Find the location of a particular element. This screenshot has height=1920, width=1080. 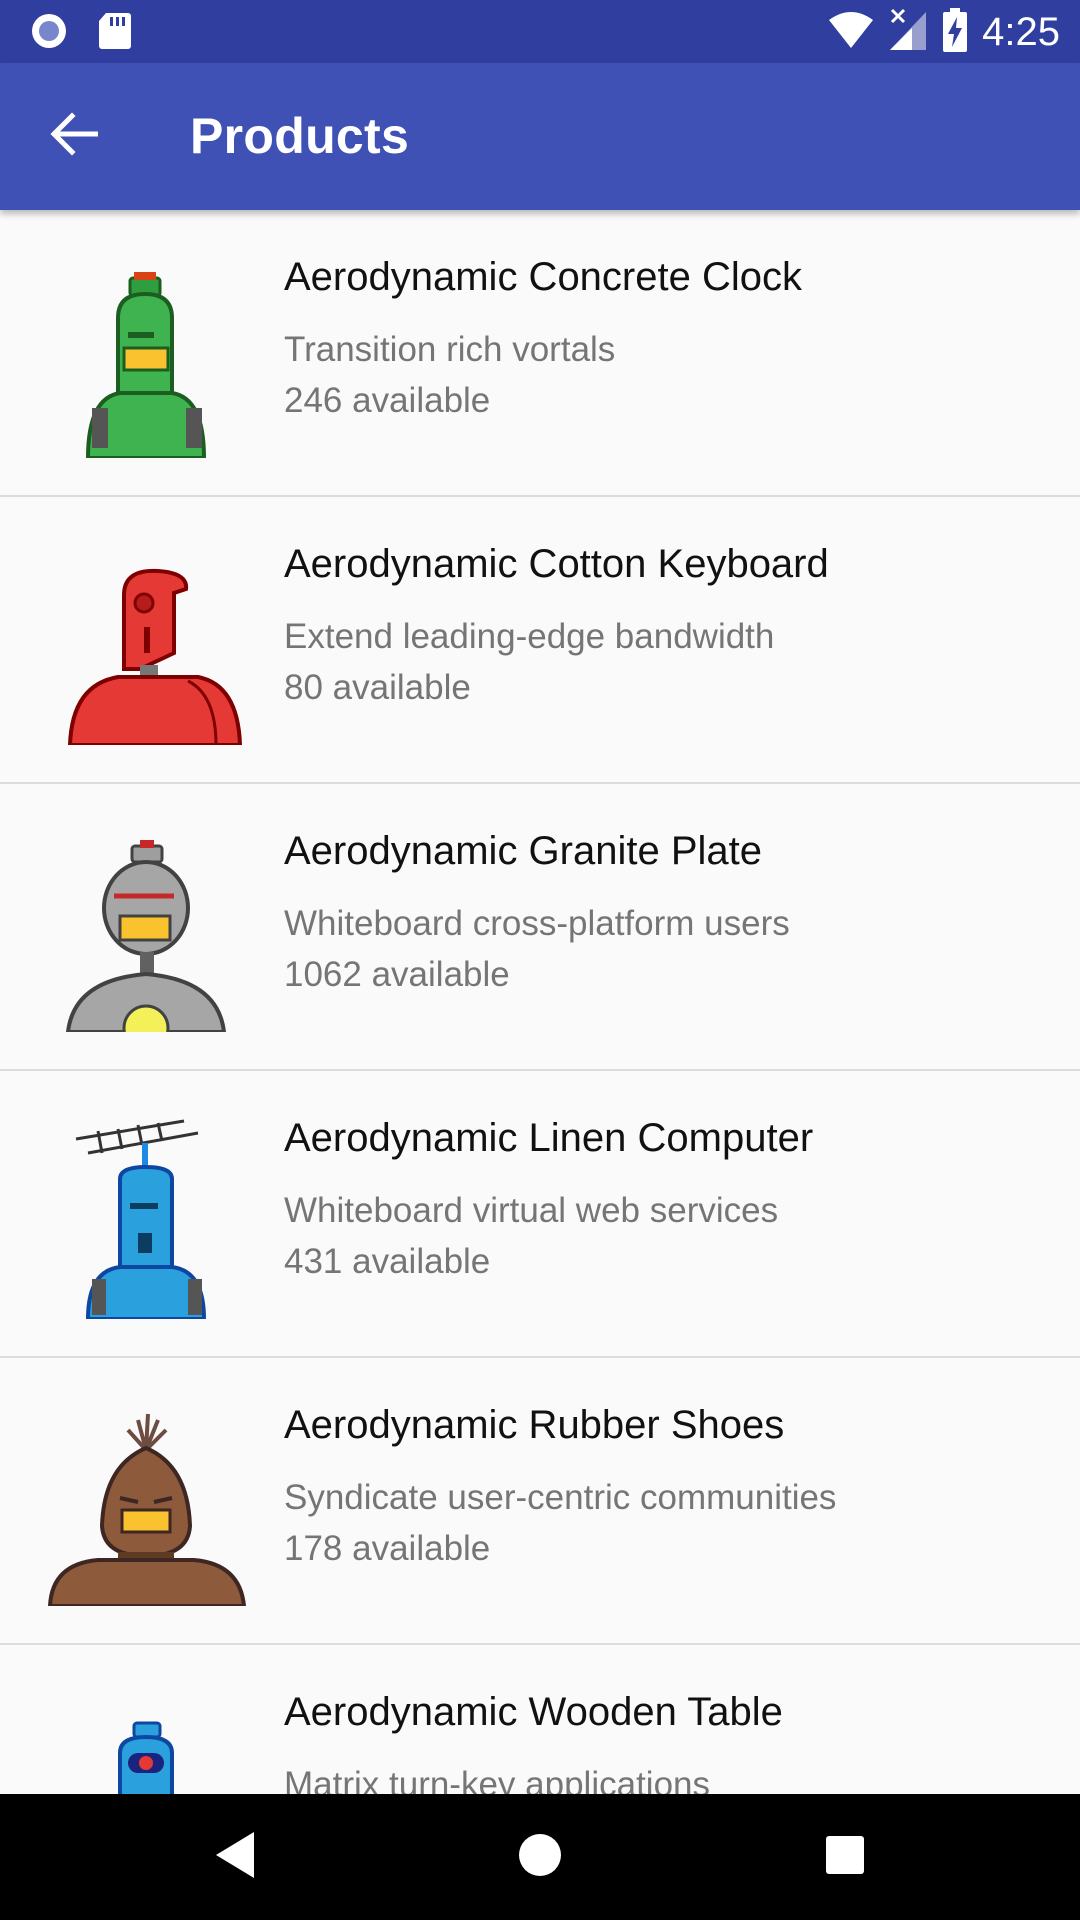

navigation-bar is located at coordinates (540, 1857).